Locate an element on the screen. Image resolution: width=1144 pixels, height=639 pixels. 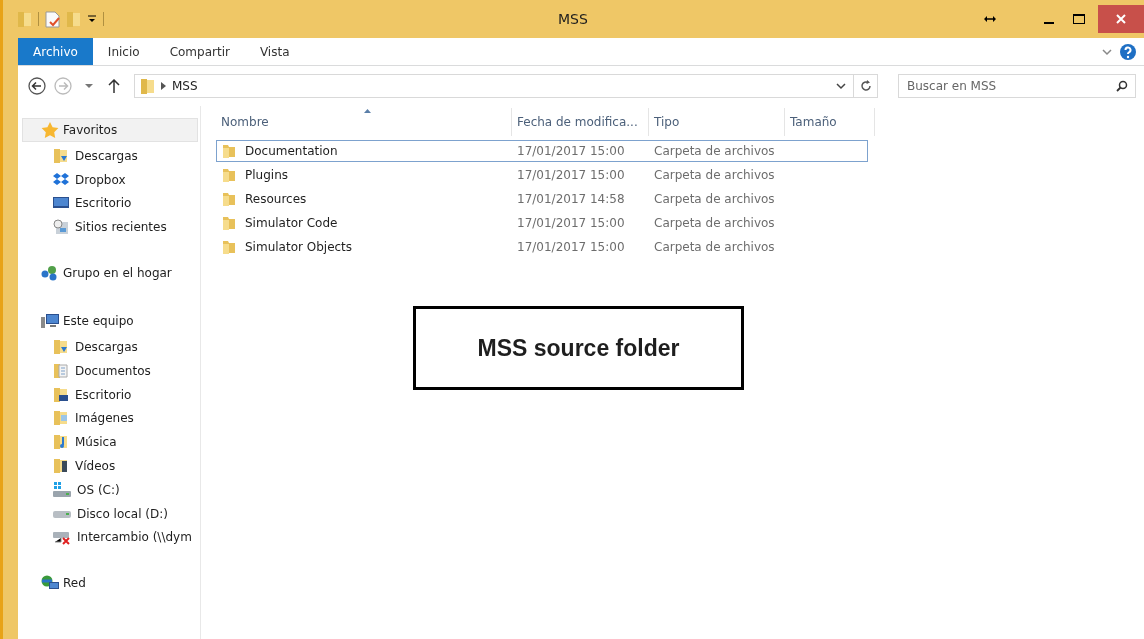
computer-icon is located at coordinates (50, 321).